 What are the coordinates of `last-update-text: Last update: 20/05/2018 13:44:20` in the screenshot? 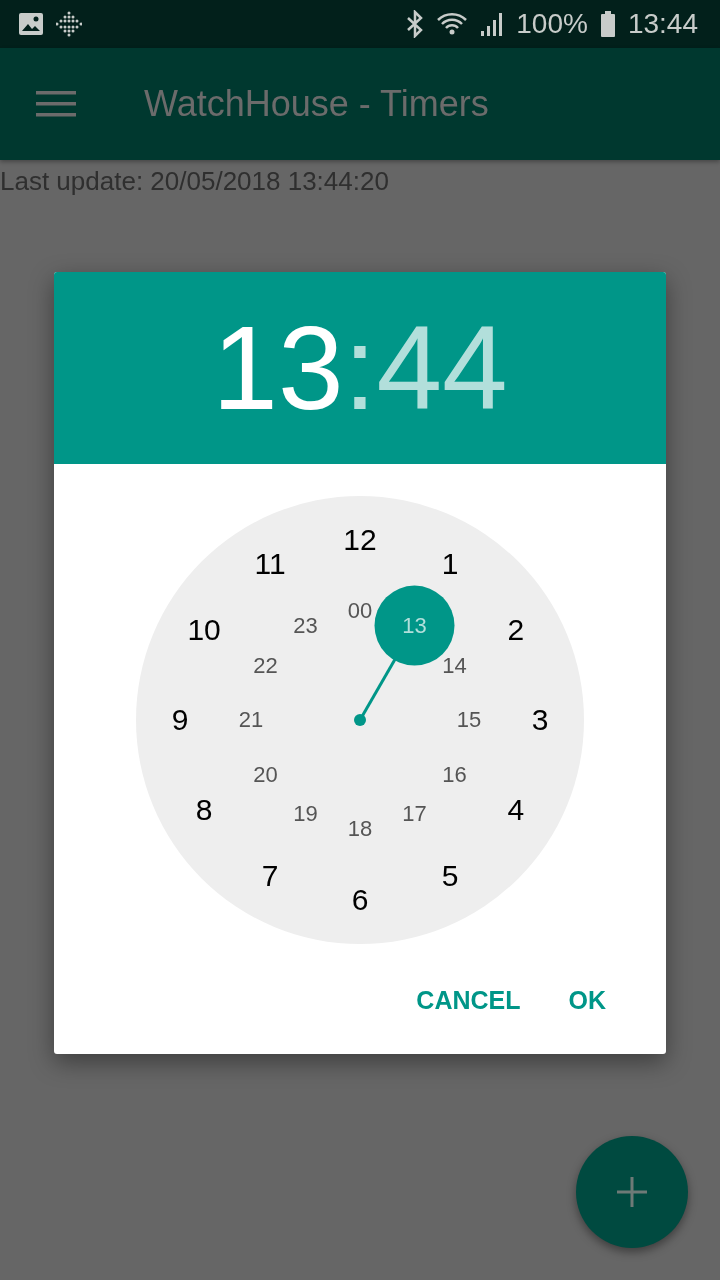 It's located at (195, 181).